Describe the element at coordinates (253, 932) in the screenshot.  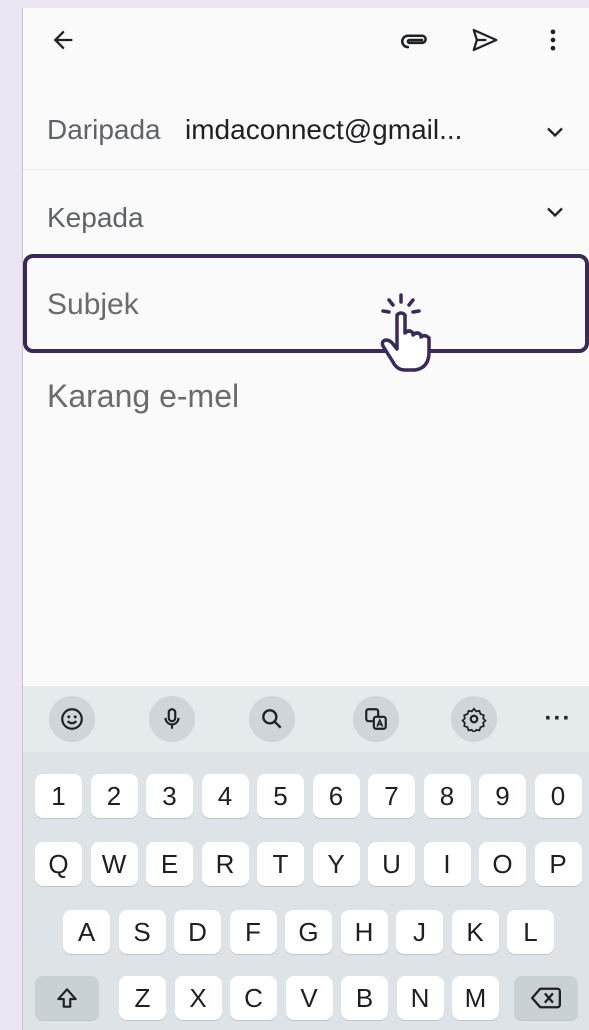
I see `key-f: F` at that location.